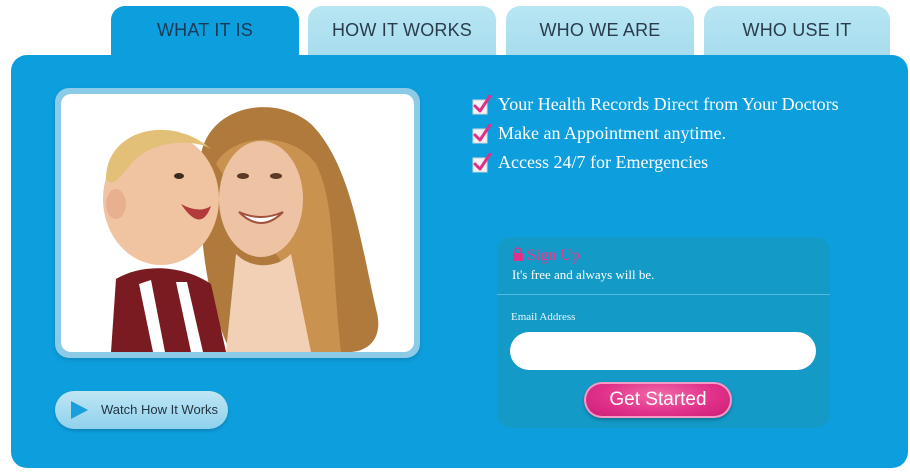 The image size is (910, 472). Describe the element at coordinates (603, 162) in the screenshot. I see `feature-text: Access 24/7 for Emergencies` at that location.